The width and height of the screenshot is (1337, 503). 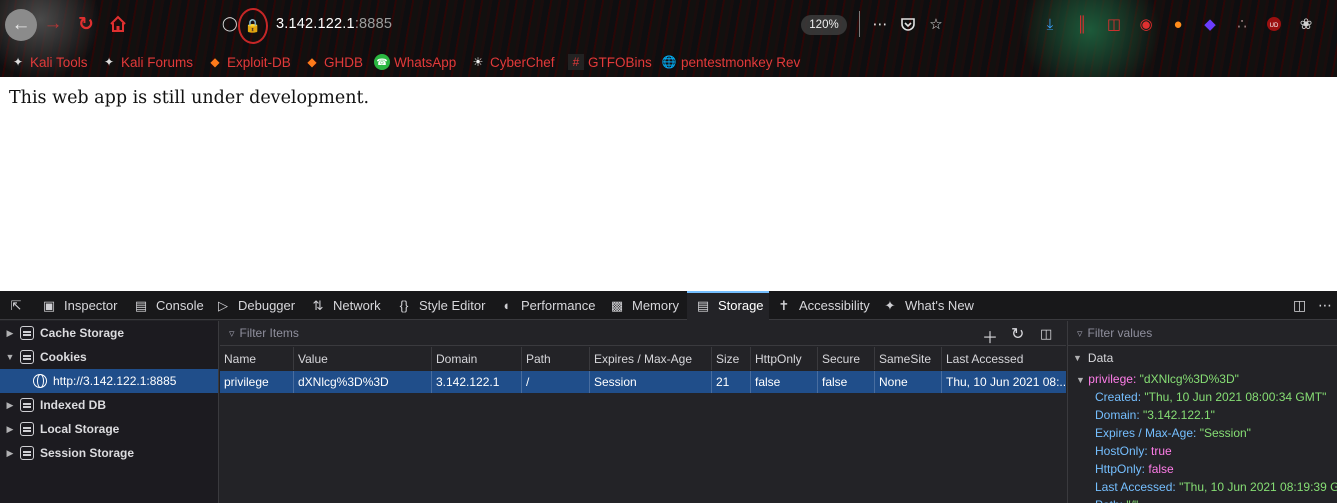 What do you see at coordinates (230, 23) in the screenshot?
I see `tracking-protection-icon: ◯` at bounding box center [230, 23].